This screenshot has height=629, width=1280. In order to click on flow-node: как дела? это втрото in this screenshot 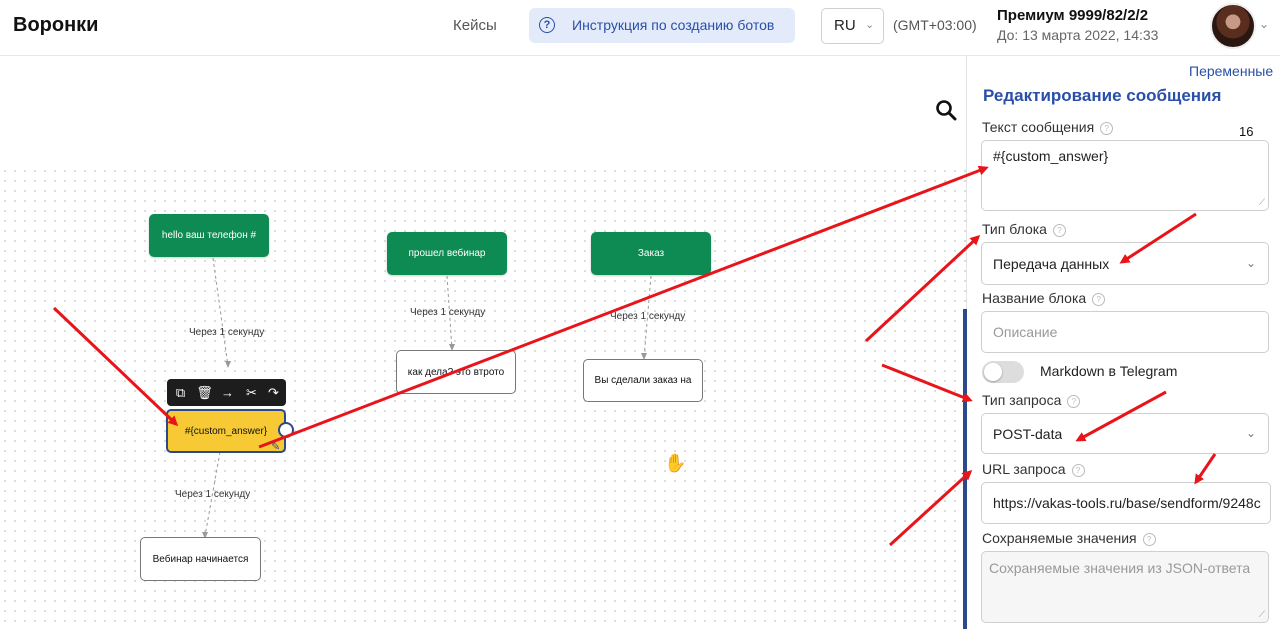, I will do `click(456, 372)`.